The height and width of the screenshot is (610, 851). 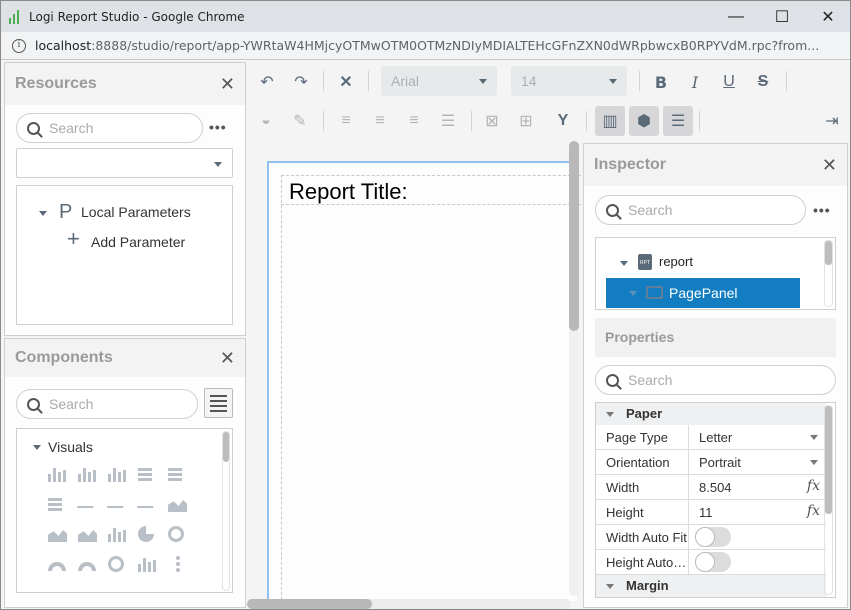 What do you see at coordinates (610, 121) in the screenshot?
I see `columns-view-button: ▥` at bounding box center [610, 121].